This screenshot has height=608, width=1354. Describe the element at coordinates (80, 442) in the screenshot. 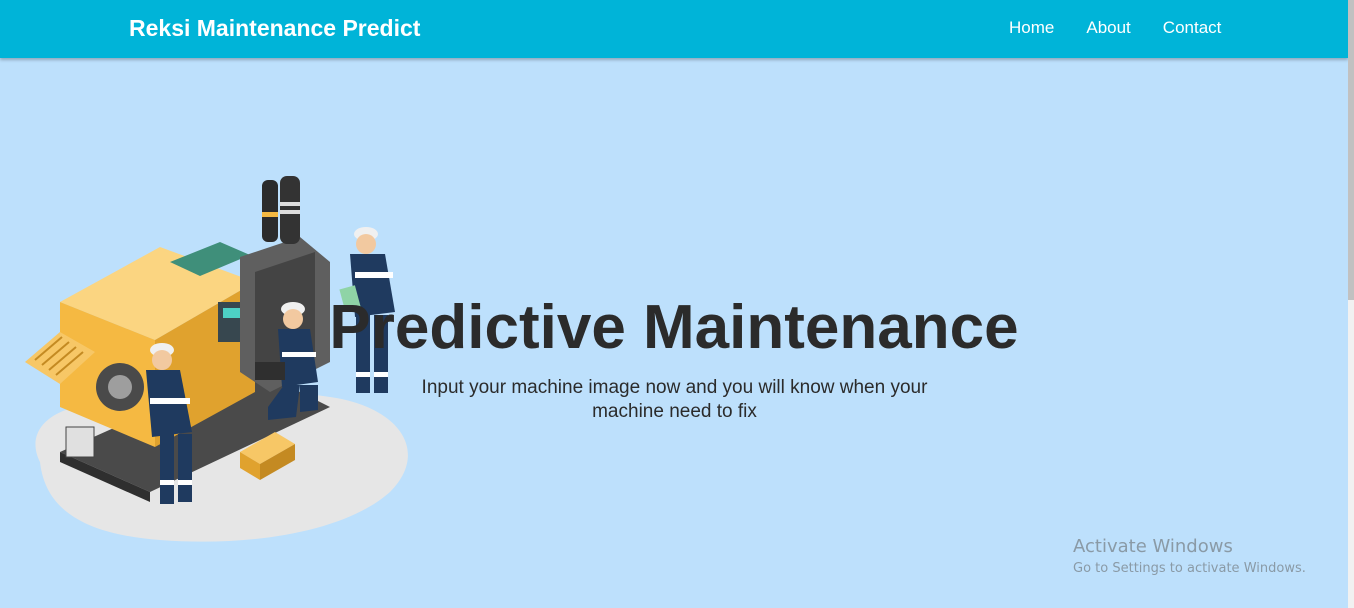

I see `radiator` at that location.